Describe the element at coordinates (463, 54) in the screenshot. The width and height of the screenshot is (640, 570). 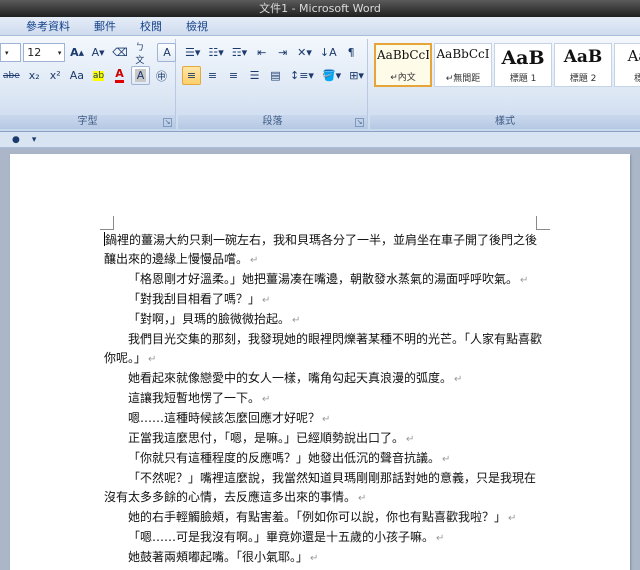
I see `style-preview: AaBbCcI` at that location.